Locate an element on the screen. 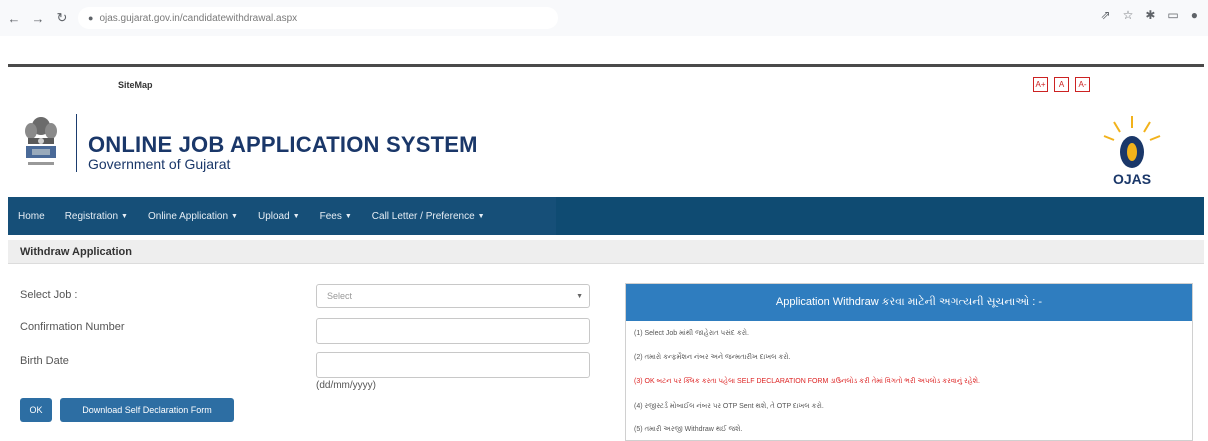 The image size is (1208, 441). puzzle-icon: ✱ is located at coordinates (1150, 15).